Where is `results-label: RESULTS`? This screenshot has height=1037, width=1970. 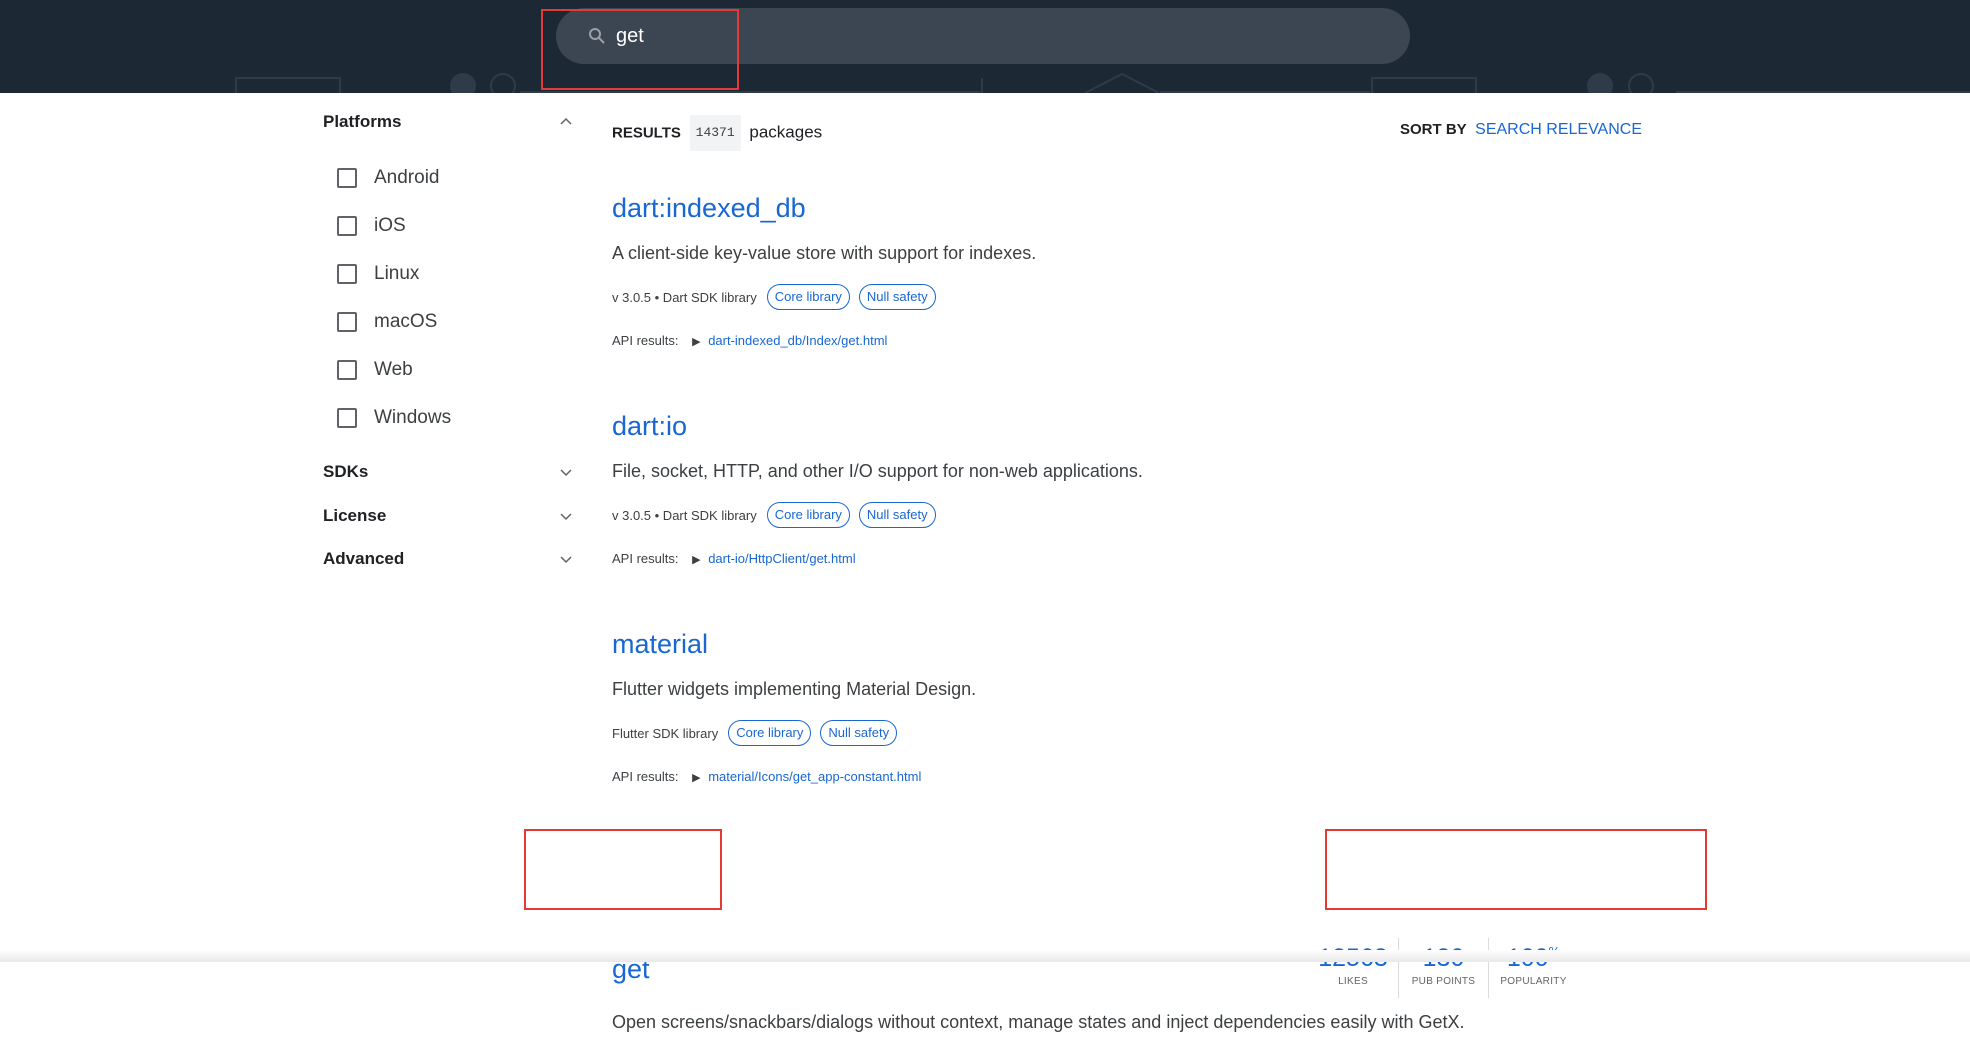
results-label: RESULTS is located at coordinates (646, 133).